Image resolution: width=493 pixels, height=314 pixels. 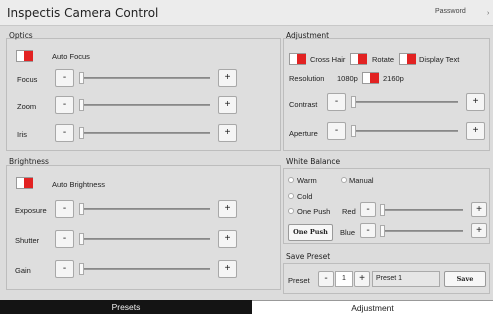 What do you see at coordinates (349, 211) in the screenshot?
I see `red-label: Red` at bounding box center [349, 211].